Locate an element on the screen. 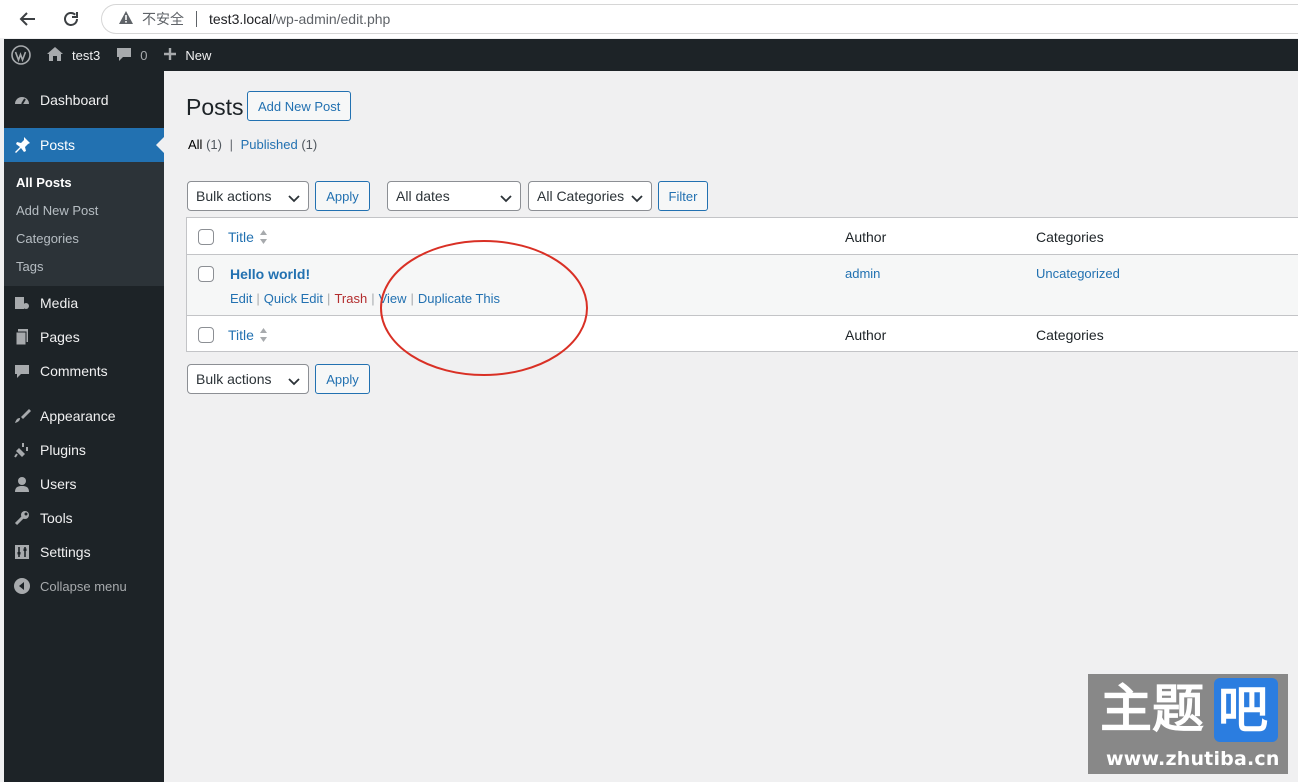 This screenshot has height=782, width=1298. select-all-checkbox-footer is located at coordinates (206, 335).